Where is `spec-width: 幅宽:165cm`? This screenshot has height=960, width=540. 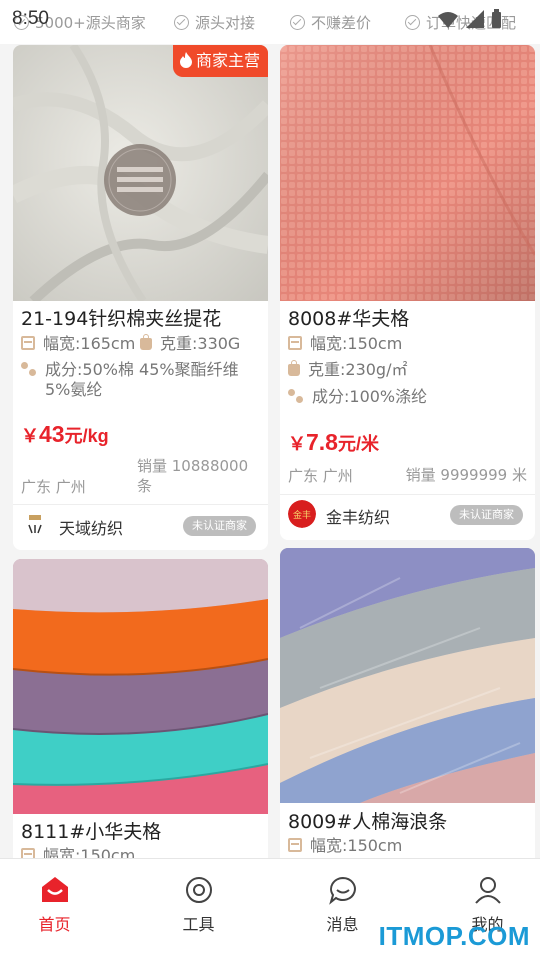
spec-width: 幅宽:165cm is located at coordinates (78, 344).